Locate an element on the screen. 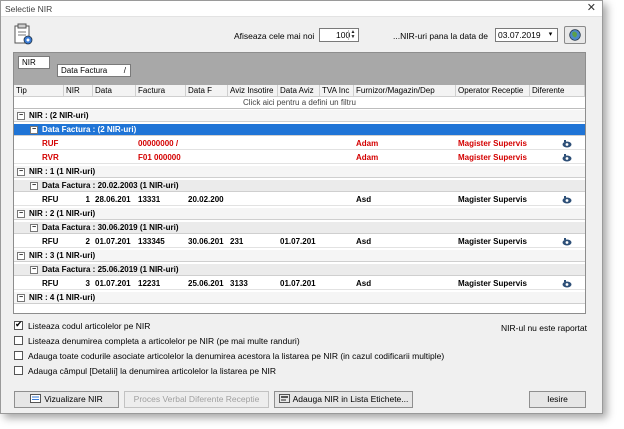 Image resolution: width=624 pixels, height=429 pixels. label-list-icon is located at coordinates (284, 398).